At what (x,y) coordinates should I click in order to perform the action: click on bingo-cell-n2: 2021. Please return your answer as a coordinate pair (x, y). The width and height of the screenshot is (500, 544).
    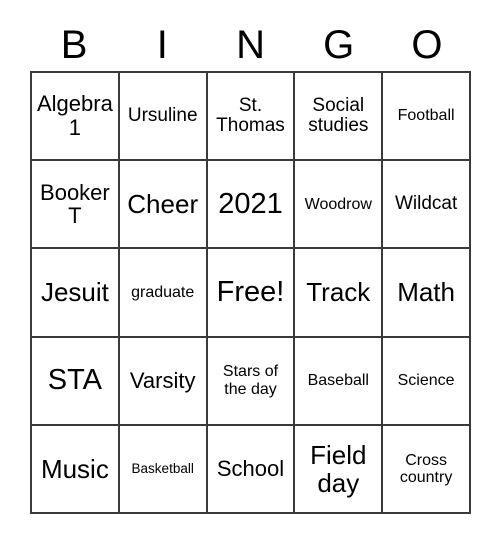
    Looking at the image, I should click on (251, 205).